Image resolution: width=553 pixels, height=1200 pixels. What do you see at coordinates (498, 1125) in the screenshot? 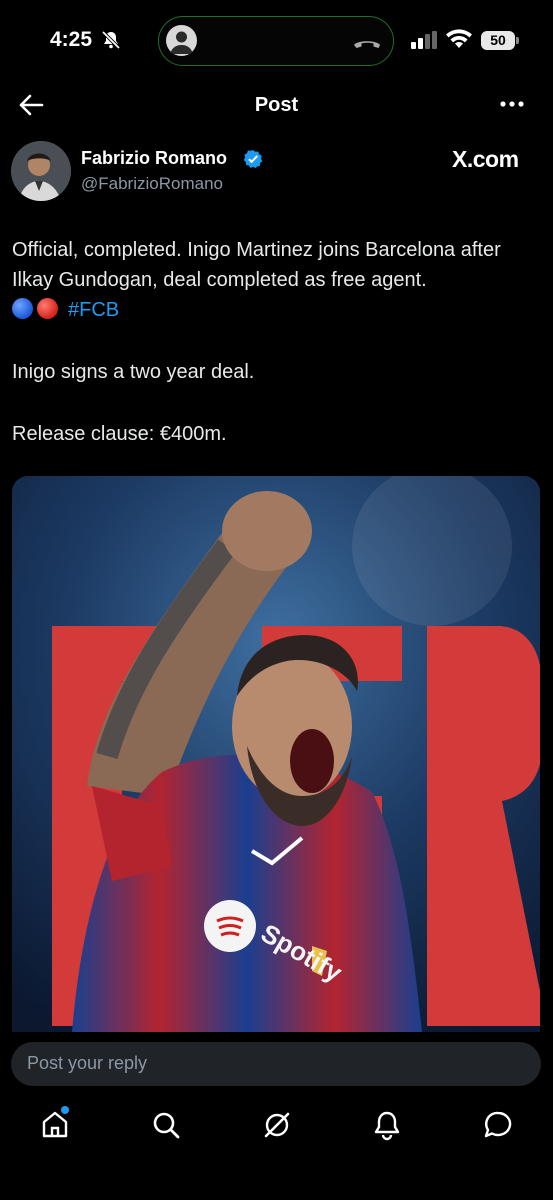
I see `messages-icon` at bounding box center [498, 1125].